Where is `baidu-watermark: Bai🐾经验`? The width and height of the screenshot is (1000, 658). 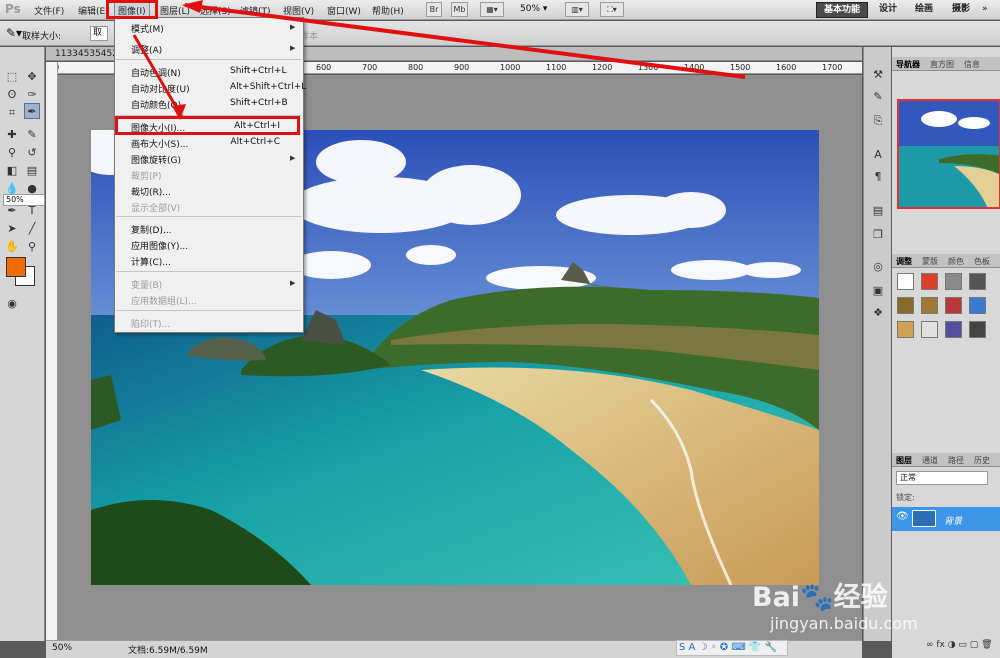 baidu-watermark: Bai🐾经验 is located at coordinates (820, 597).